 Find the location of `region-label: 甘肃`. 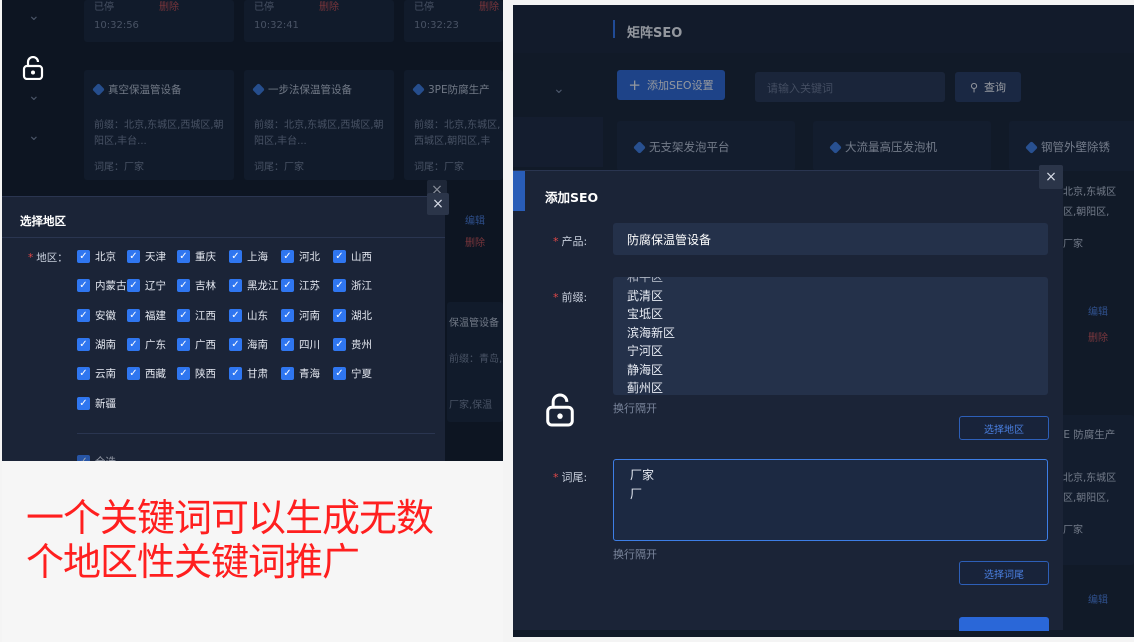

region-label: 甘肃 is located at coordinates (257, 374).